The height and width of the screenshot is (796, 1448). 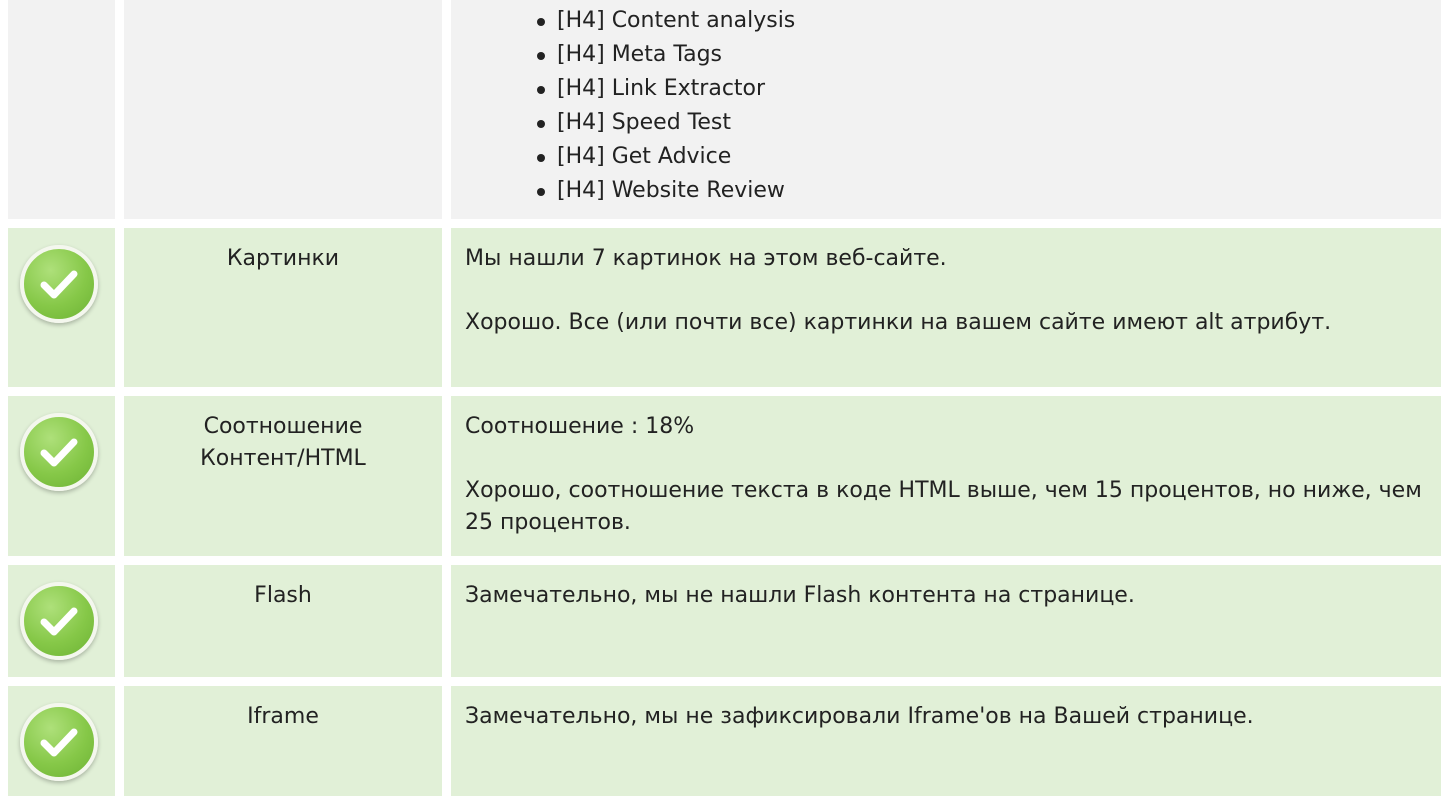 What do you see at coordinates (283, 109) in the screenshot?
I see `headings-label-cell` at bounding box center [283, 109].